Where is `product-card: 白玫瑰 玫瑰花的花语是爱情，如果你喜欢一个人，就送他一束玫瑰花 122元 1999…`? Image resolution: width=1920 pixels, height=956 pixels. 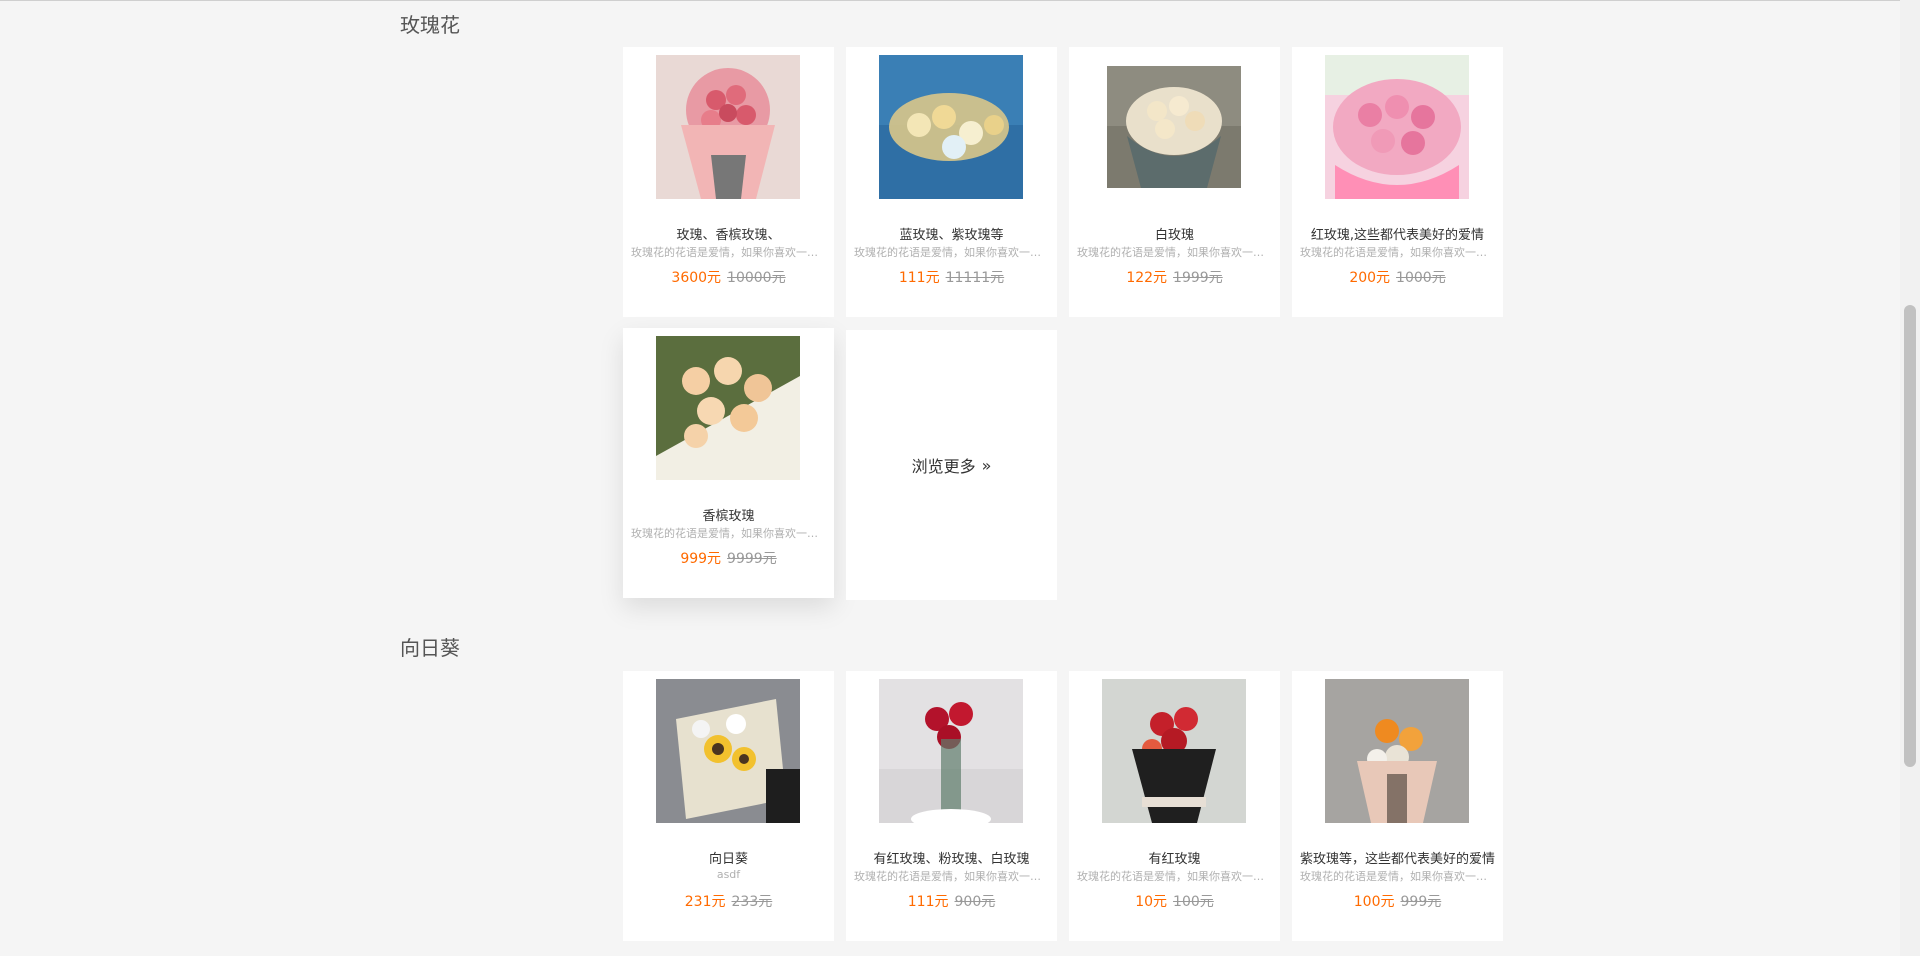 product-card: 白玫瑰 玫瑰花的花语是爱情，如果你喜欢一个人，就送他一束玫瑰花 122元 1999… is located at coordinates (1174, 182).